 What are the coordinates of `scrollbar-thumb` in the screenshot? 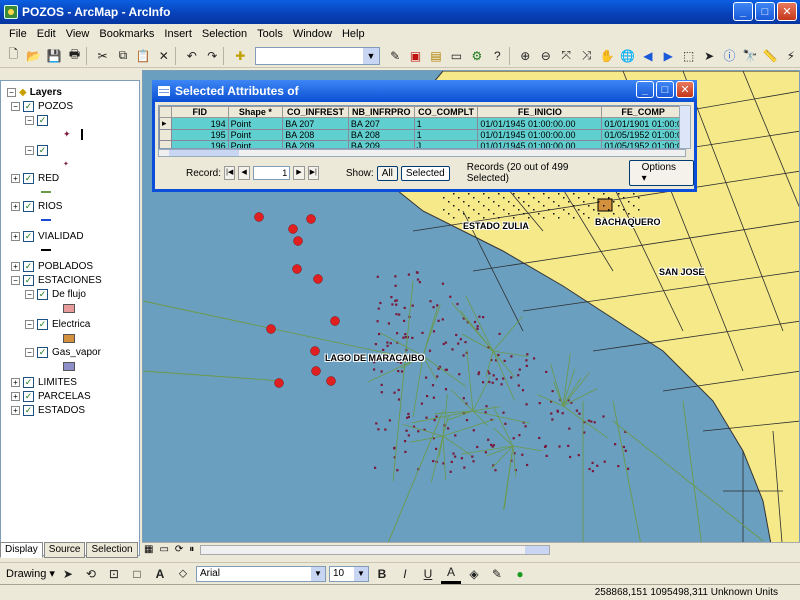 It's located at (204, 153).